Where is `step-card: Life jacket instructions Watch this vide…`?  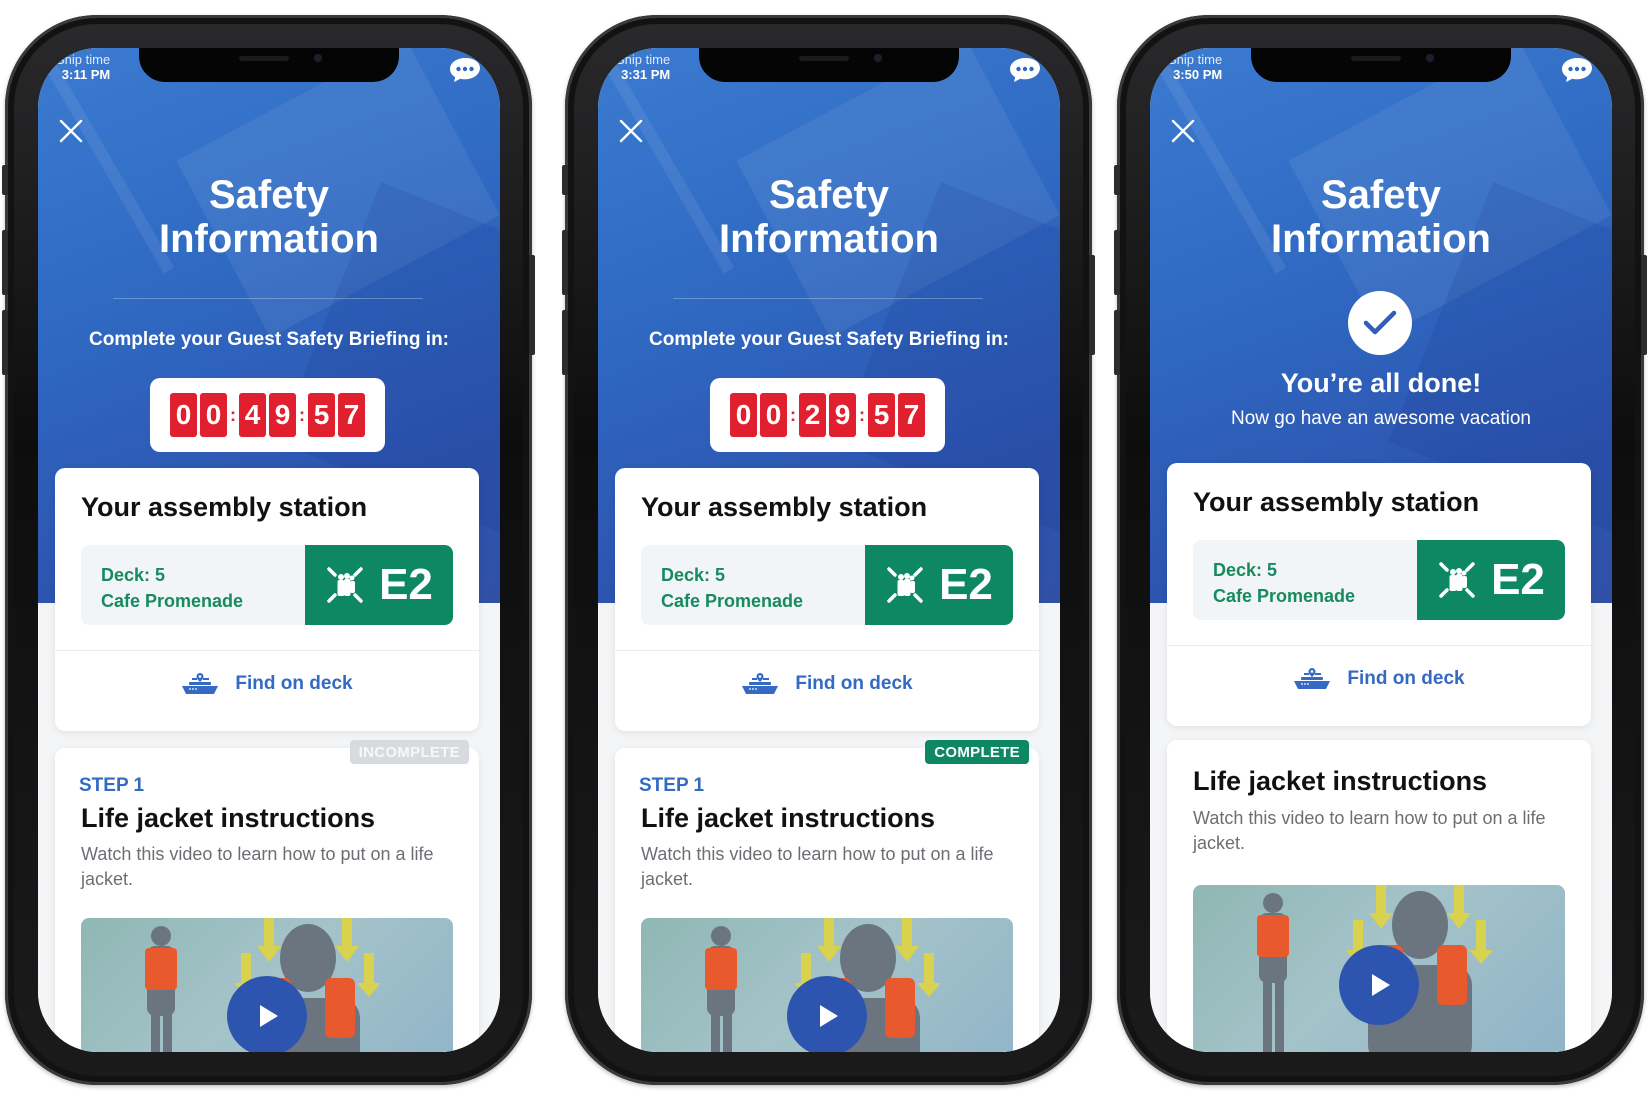
step-card: Life jacket instructions Watch this vide… is located at coordinates (1379, 896).